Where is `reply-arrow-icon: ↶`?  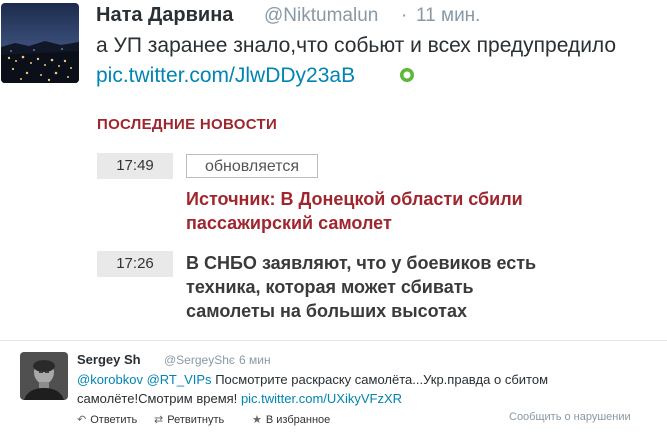 reply-arrow-icon: ↶ is located at coordinates (82, 420).